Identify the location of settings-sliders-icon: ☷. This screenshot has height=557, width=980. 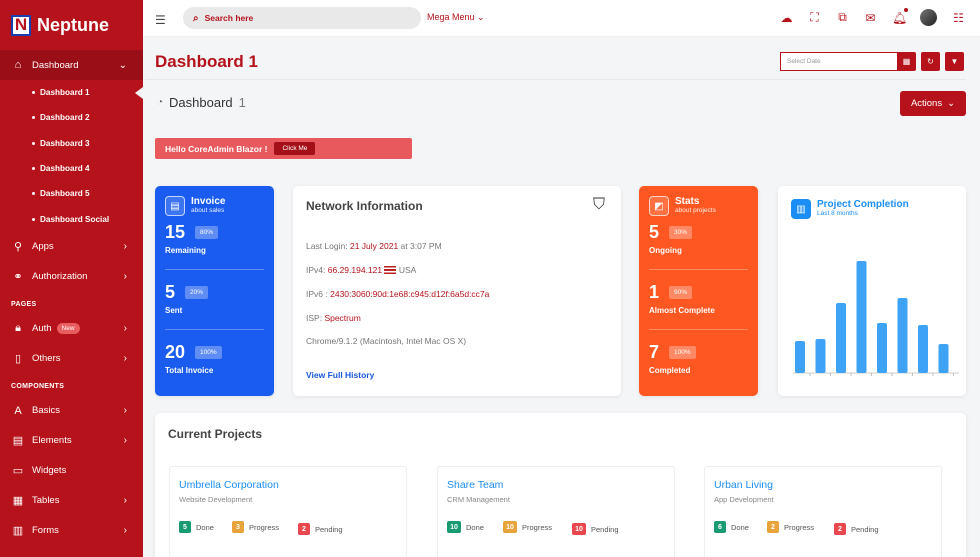
(958, 18).